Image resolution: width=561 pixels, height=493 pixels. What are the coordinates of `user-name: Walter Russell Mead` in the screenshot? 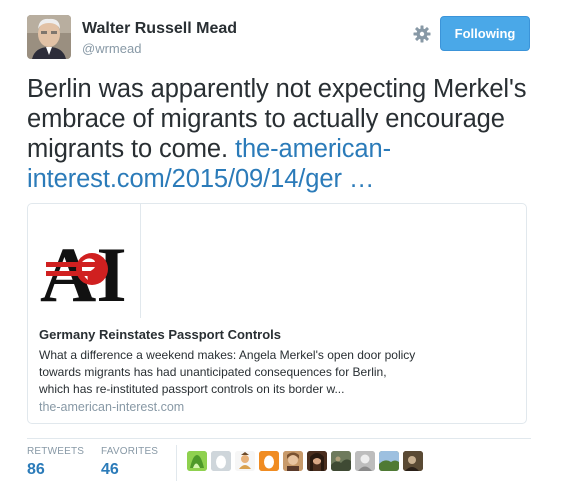 It's located at (159, 29).